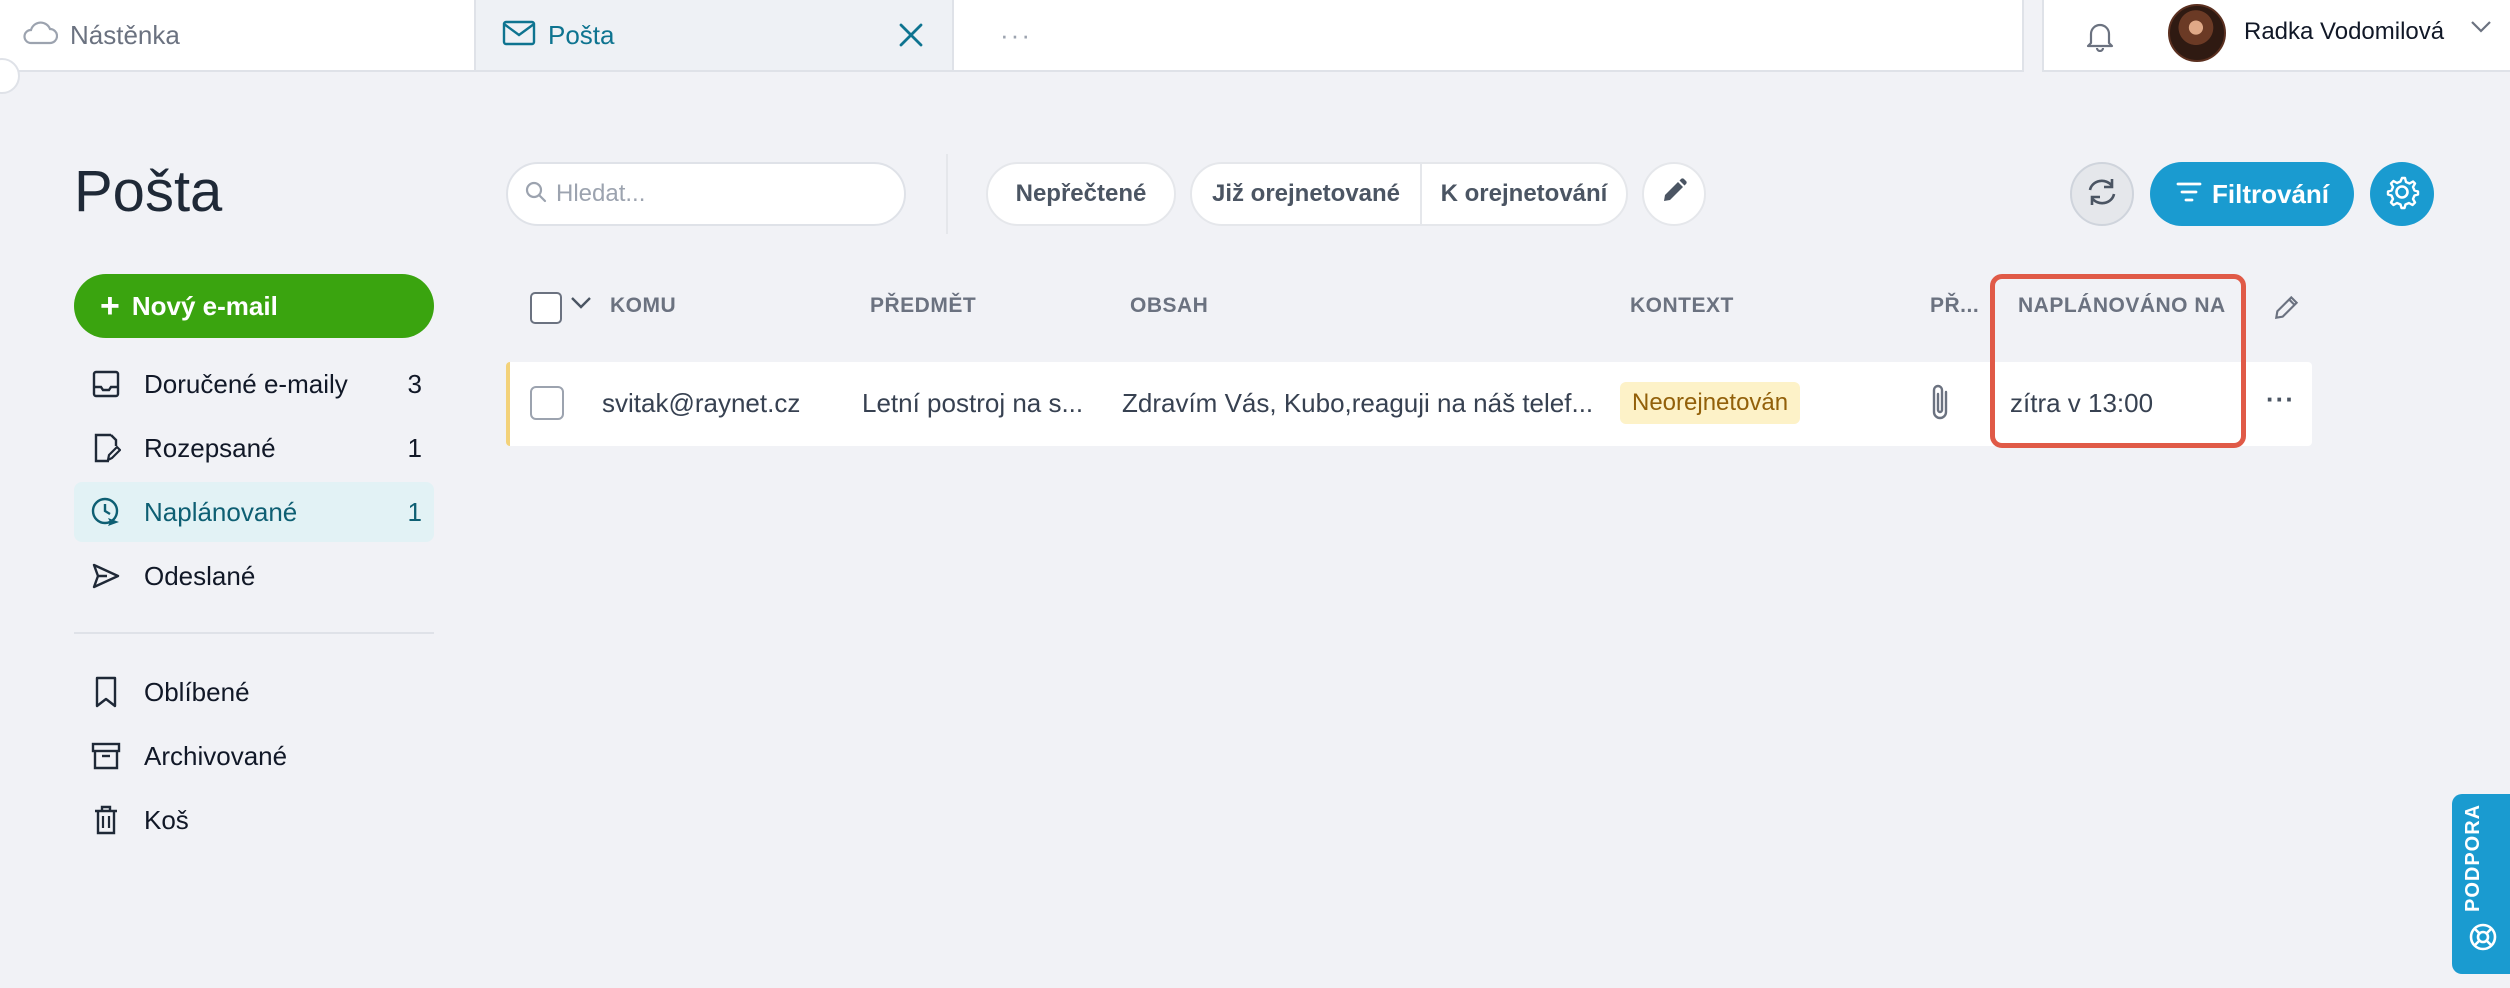 This screenshot has height=988, width=2510. Describe the element at coordinates (414, 383) in the screenshot. I see `sidebar-item-count: 3` at that location.